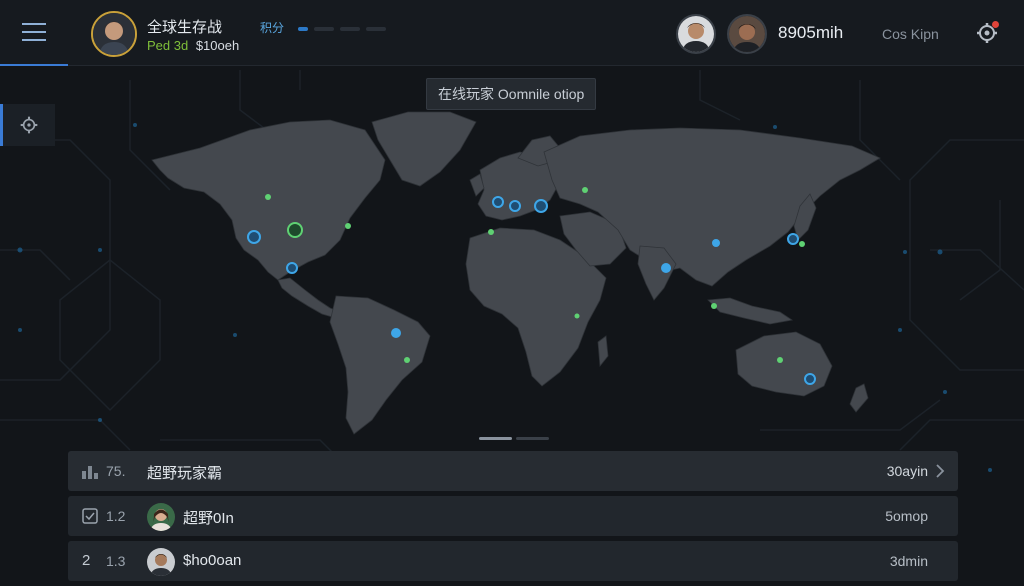 This screenshot has width=1024, height=586. What do you see at coordinates (907, 471) in the screenshot?
I see `header-value: 30ayin` at bounding box center [907, 471].